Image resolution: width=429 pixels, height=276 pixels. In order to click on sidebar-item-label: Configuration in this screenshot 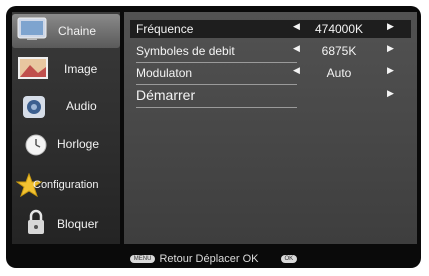, I will do `click(66, 185)`.